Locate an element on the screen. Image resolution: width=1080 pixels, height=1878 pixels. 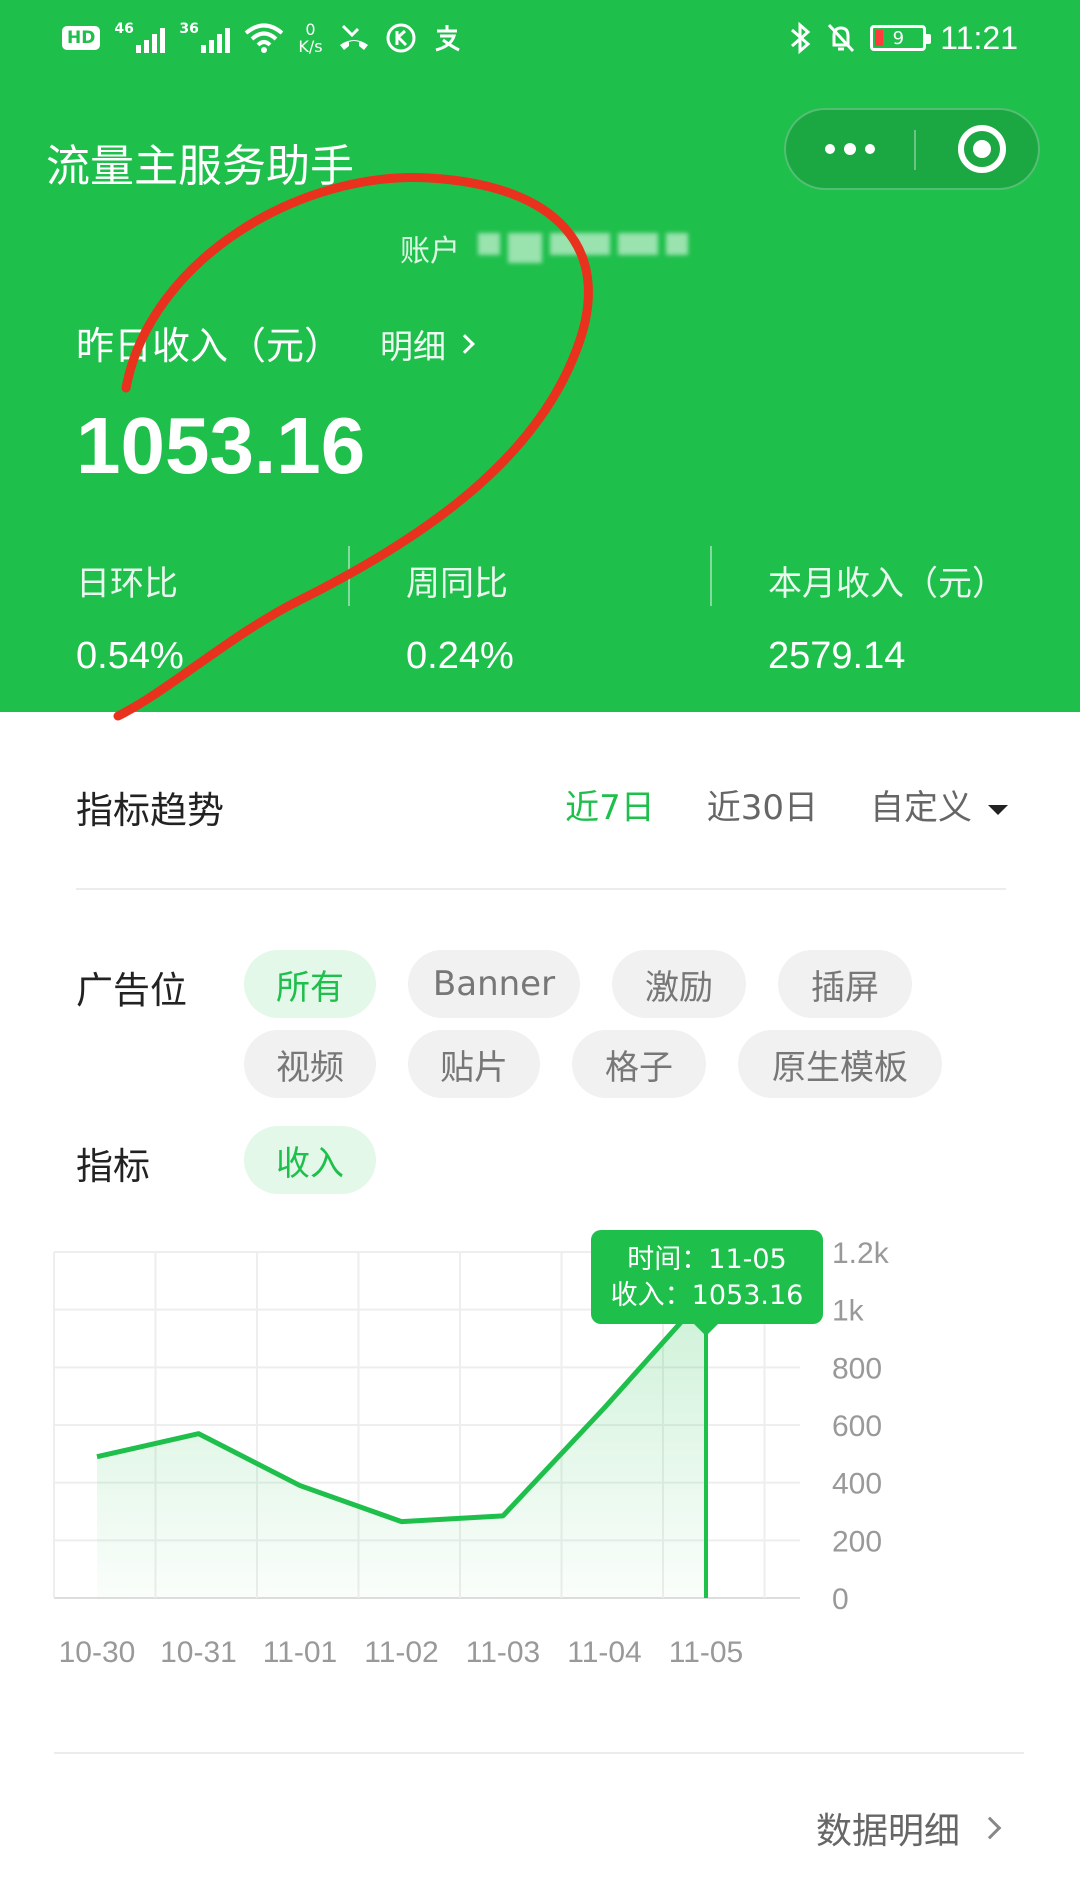
x-tick-label: 10-31 is located at coordinates (198, 1652).